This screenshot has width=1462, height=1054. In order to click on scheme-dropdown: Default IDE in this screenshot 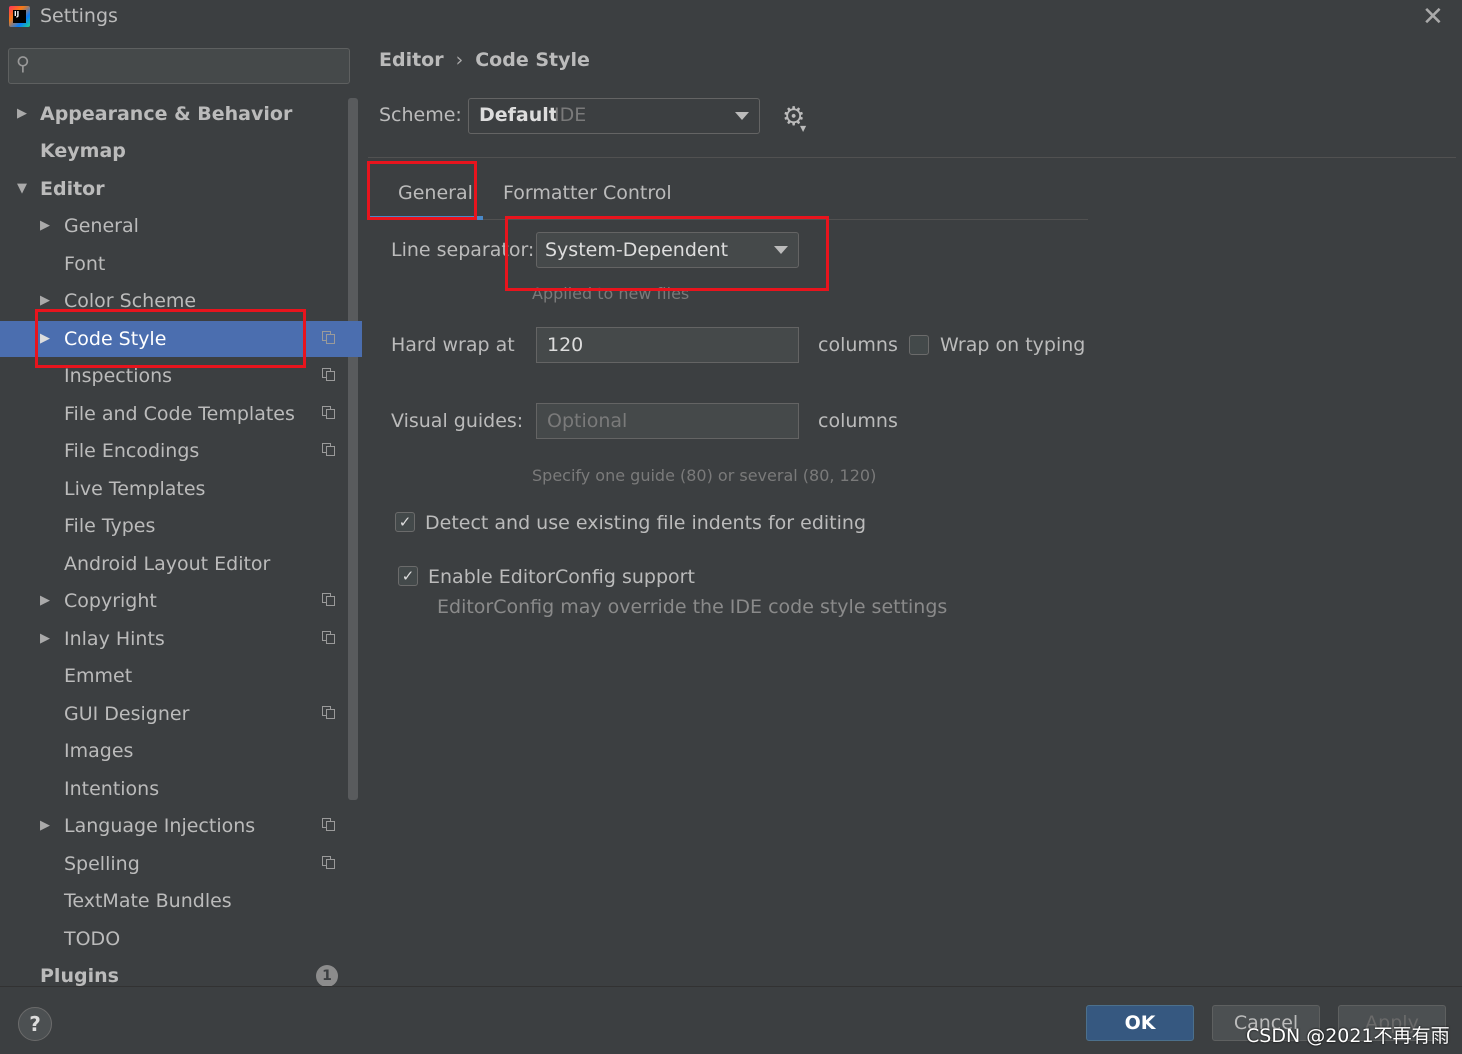, I will do `click(614, 116)`.